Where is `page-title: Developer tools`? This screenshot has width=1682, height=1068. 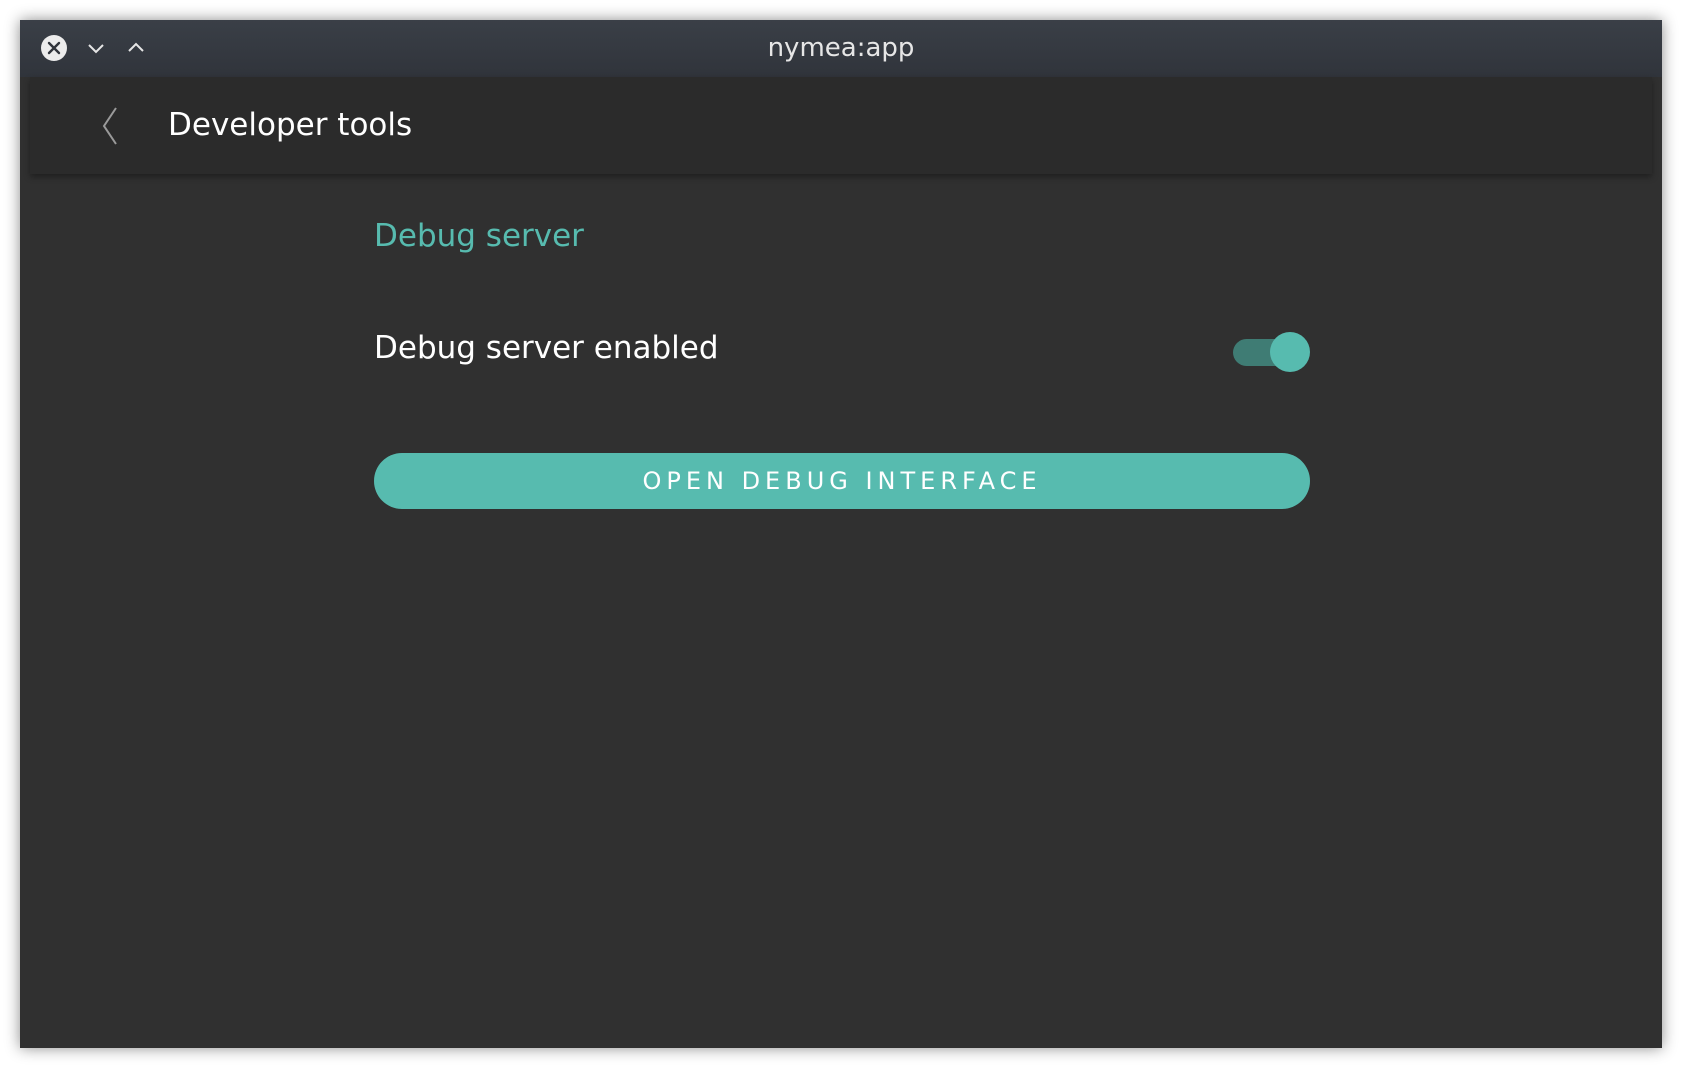
page-title: Developer tools is located at coordinates (290, 125).